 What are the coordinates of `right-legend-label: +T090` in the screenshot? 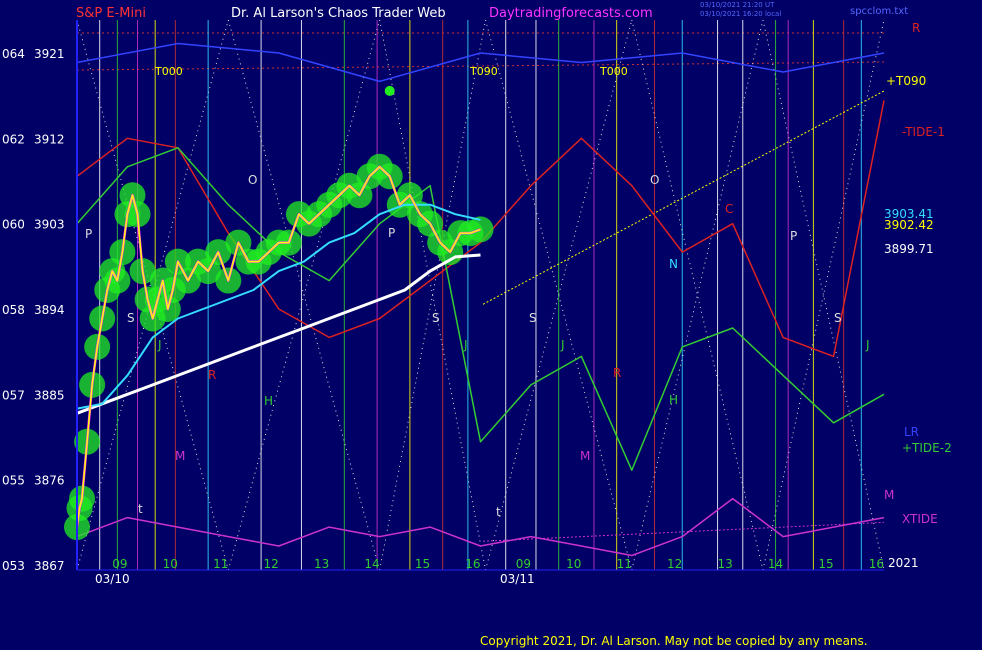 It's located at (906, 81).